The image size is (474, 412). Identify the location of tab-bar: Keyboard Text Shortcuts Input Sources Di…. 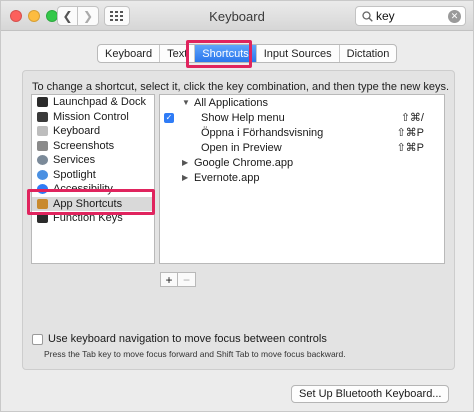
(247, 53).